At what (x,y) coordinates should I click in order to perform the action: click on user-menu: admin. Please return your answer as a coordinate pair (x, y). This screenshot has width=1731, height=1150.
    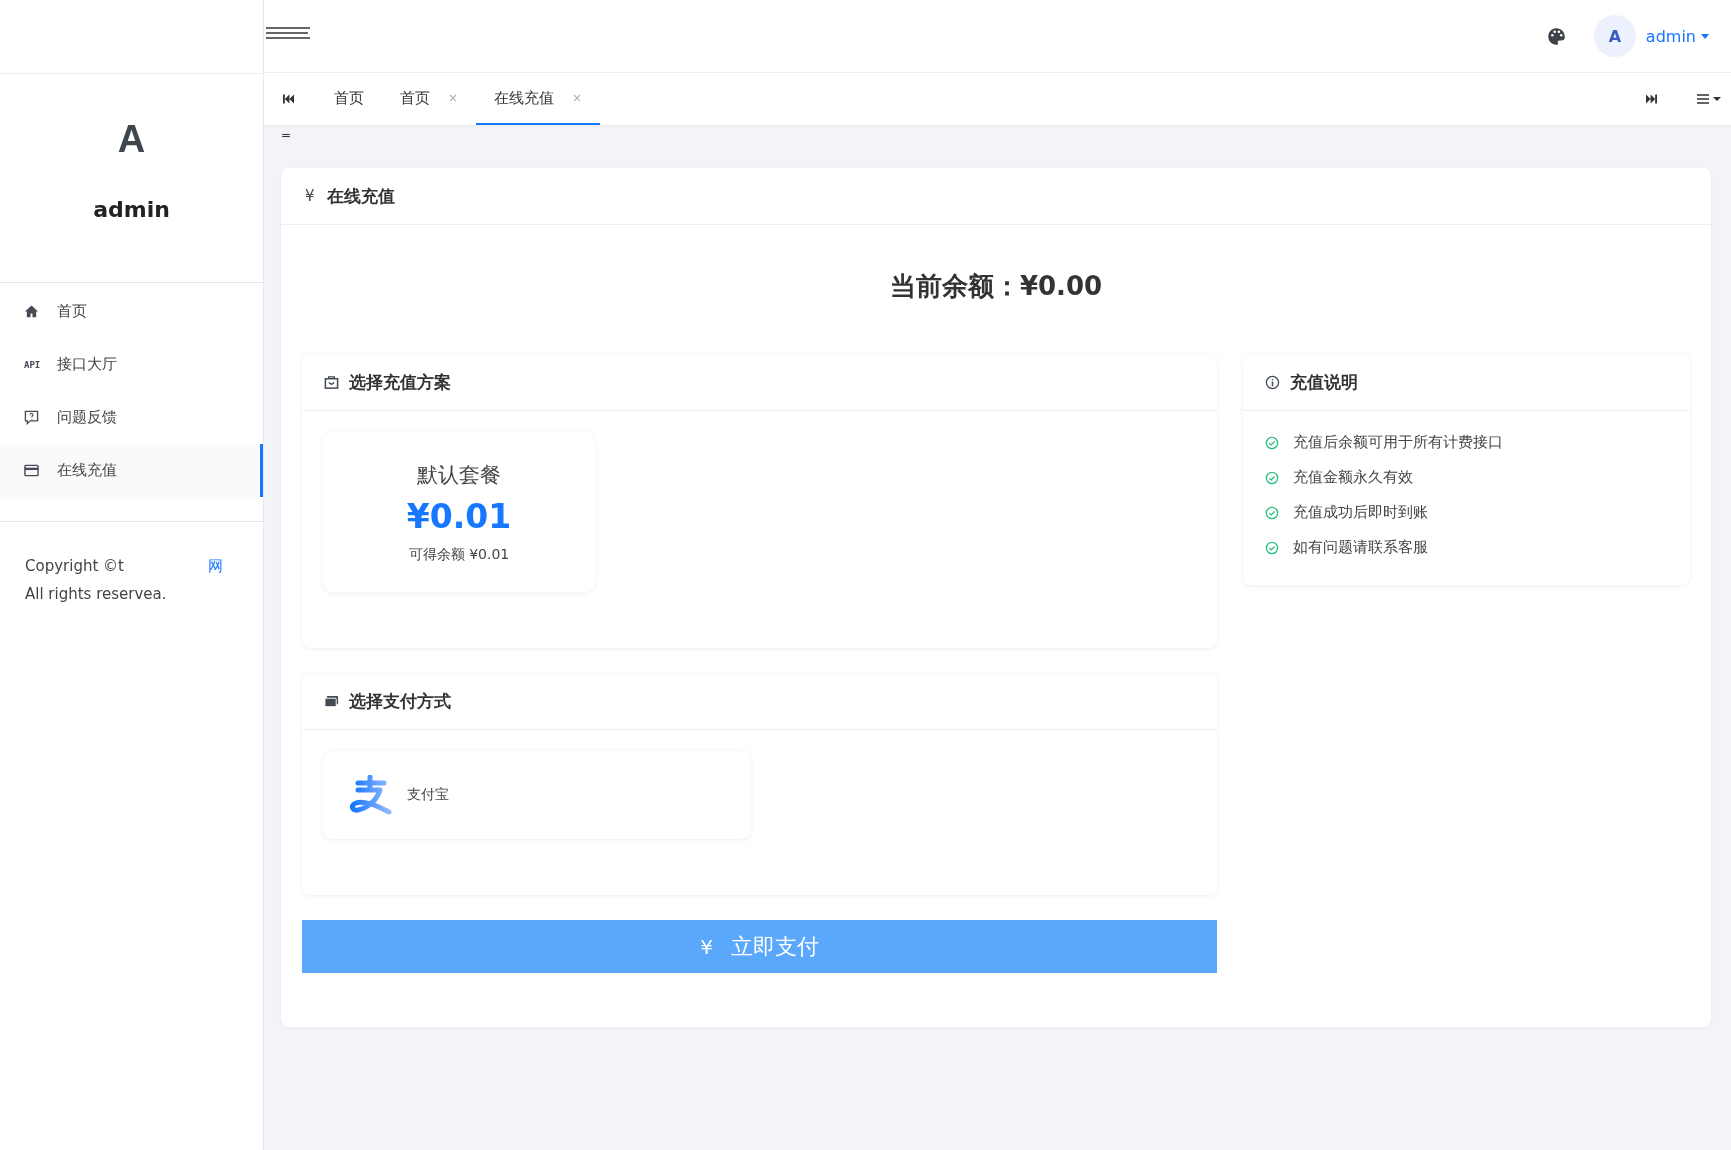
    Looking at the image, I should click on (1670, 36).